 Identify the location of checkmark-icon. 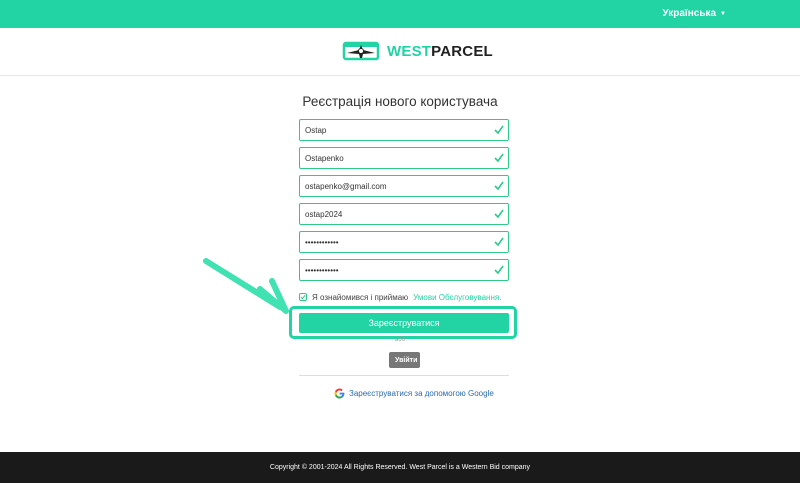
(303, 297).